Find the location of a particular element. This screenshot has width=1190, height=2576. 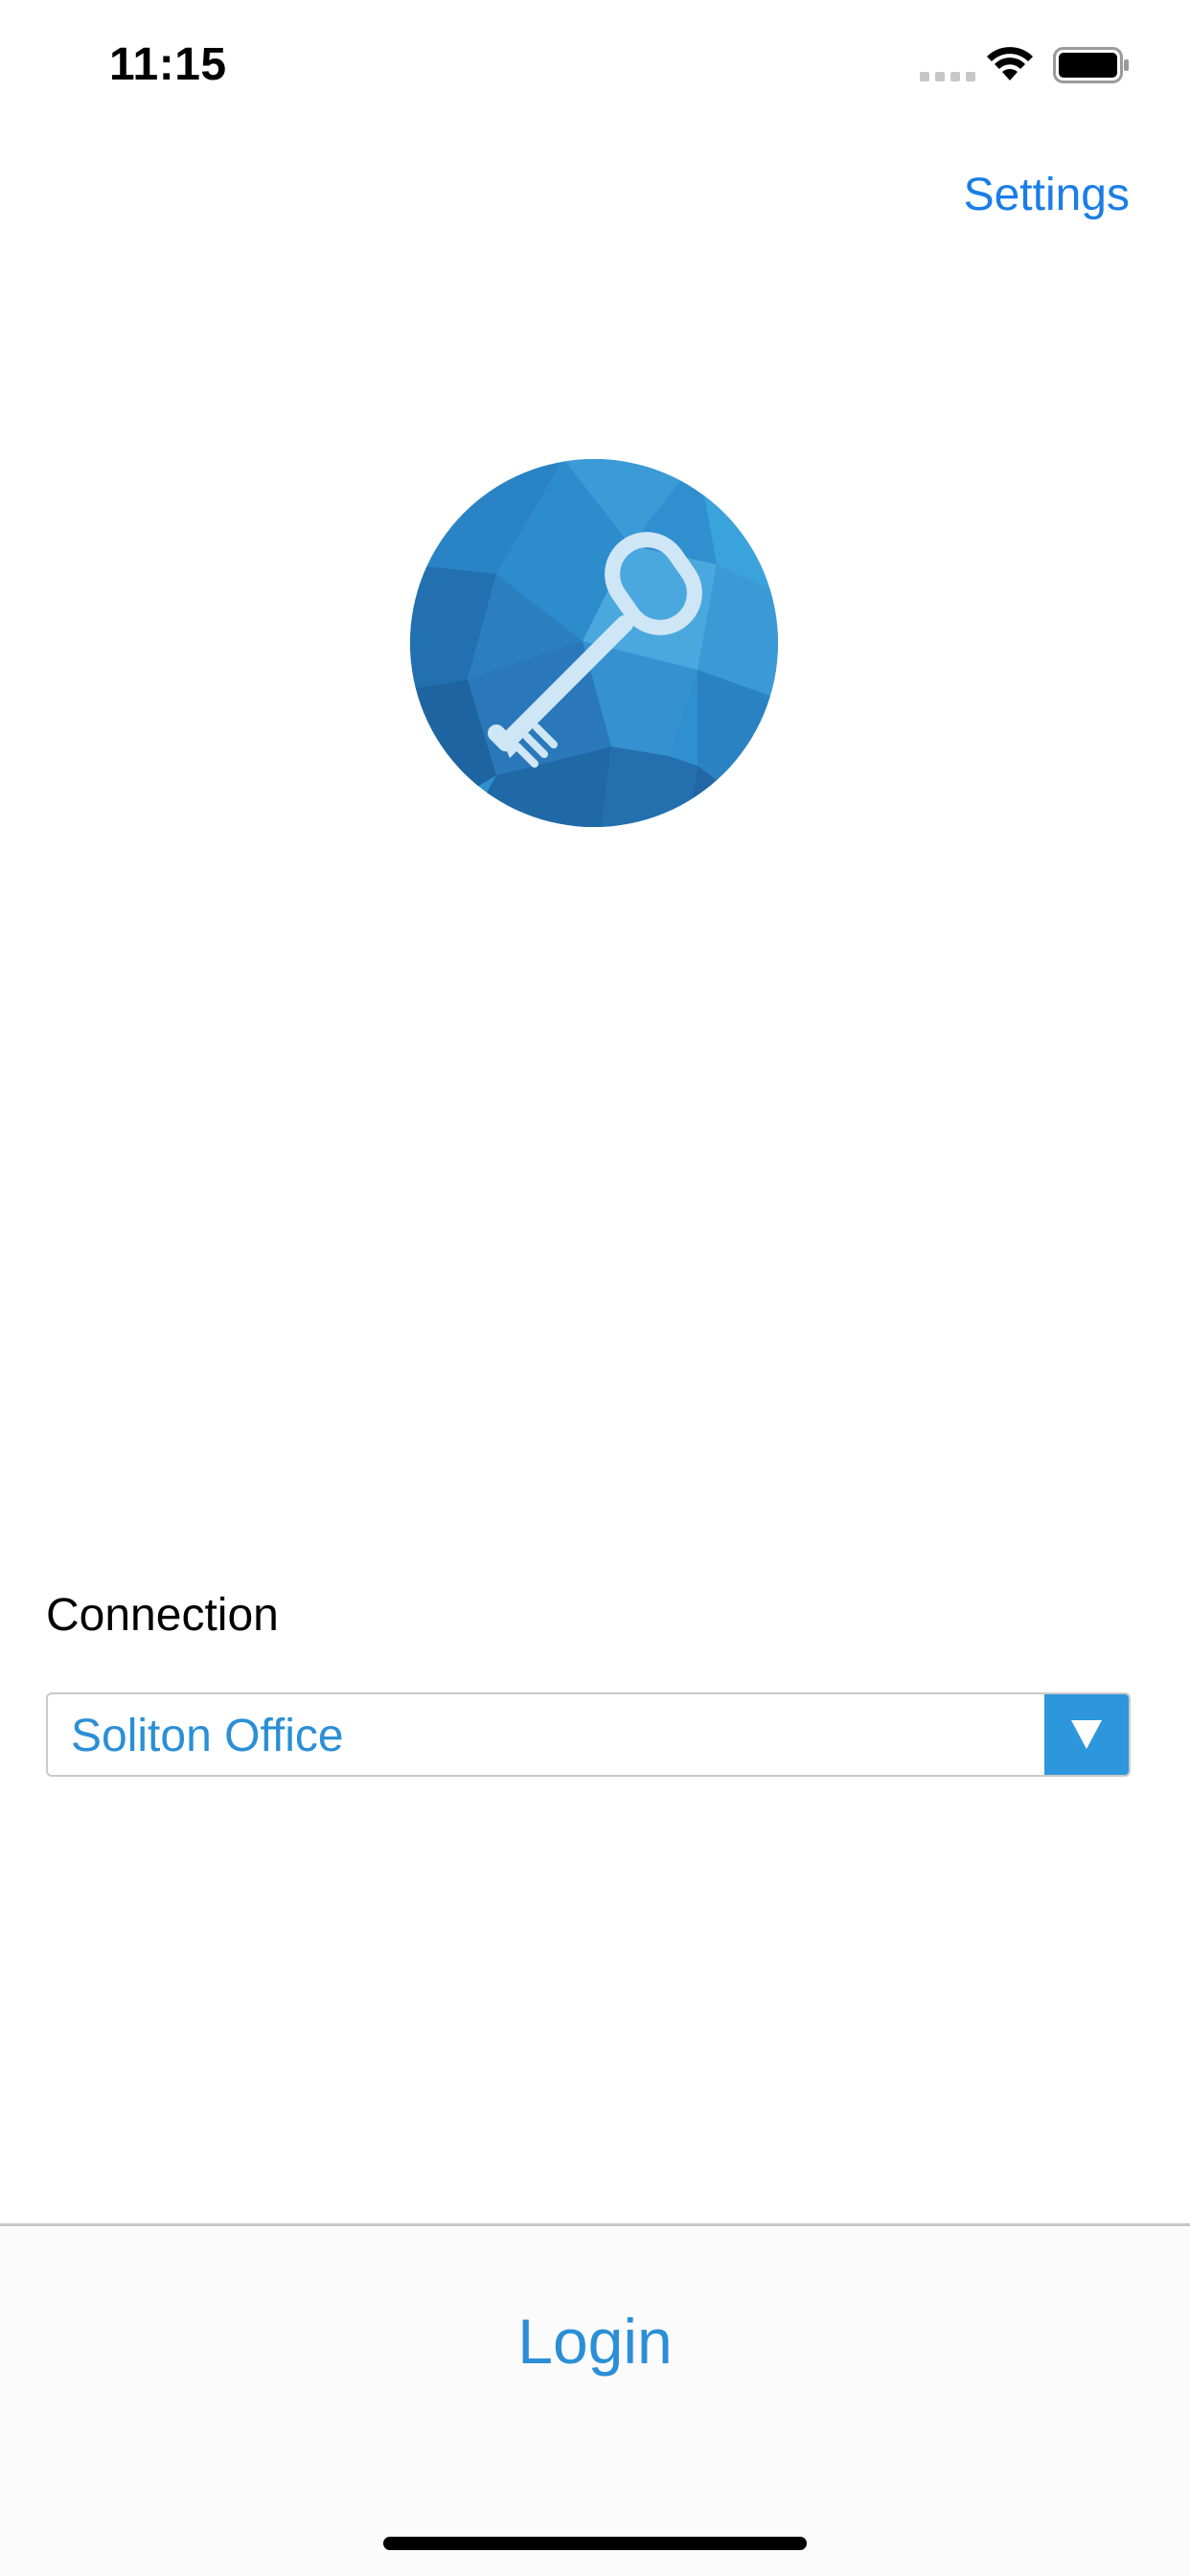

home-indicator is located at coordinates (595, 2543).